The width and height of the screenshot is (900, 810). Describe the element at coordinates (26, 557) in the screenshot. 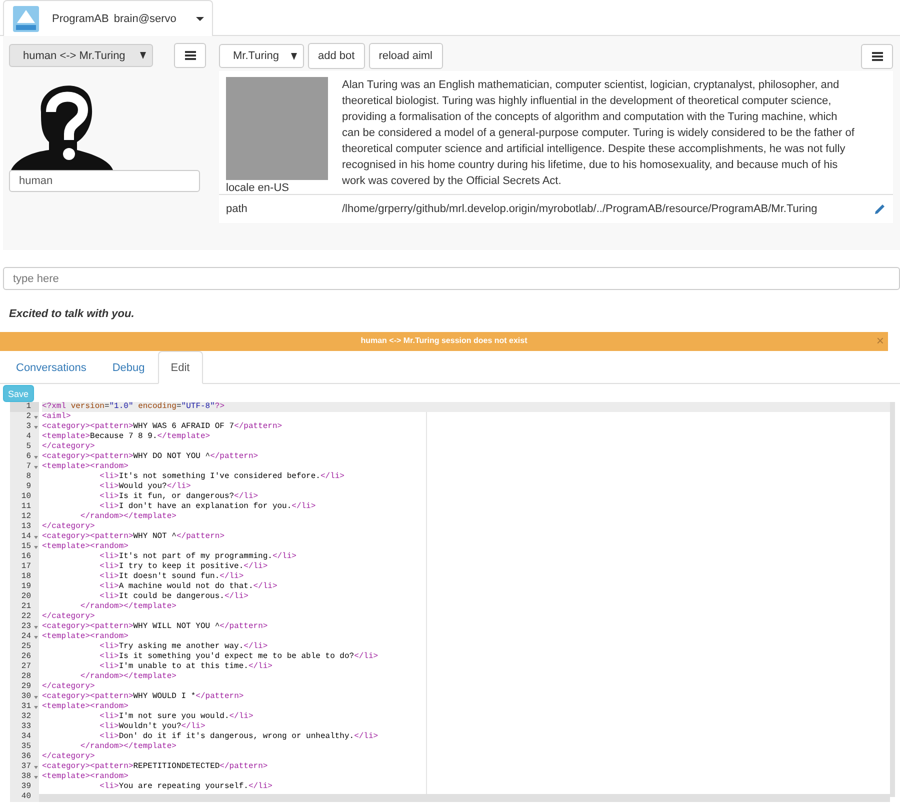

I see `line-number: 16` at that location.